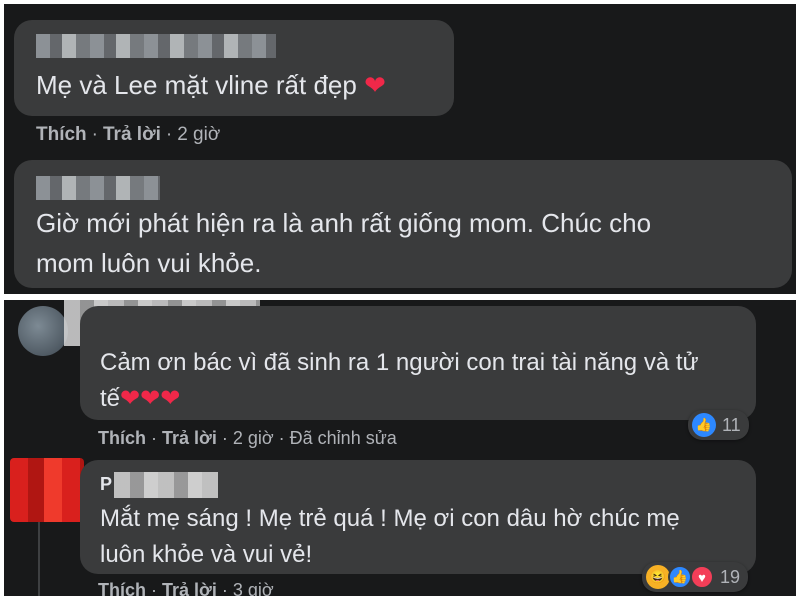  Describe the element at coordinates (106, 484) in the screenshot. I see `commenter-initial: P` at that location.